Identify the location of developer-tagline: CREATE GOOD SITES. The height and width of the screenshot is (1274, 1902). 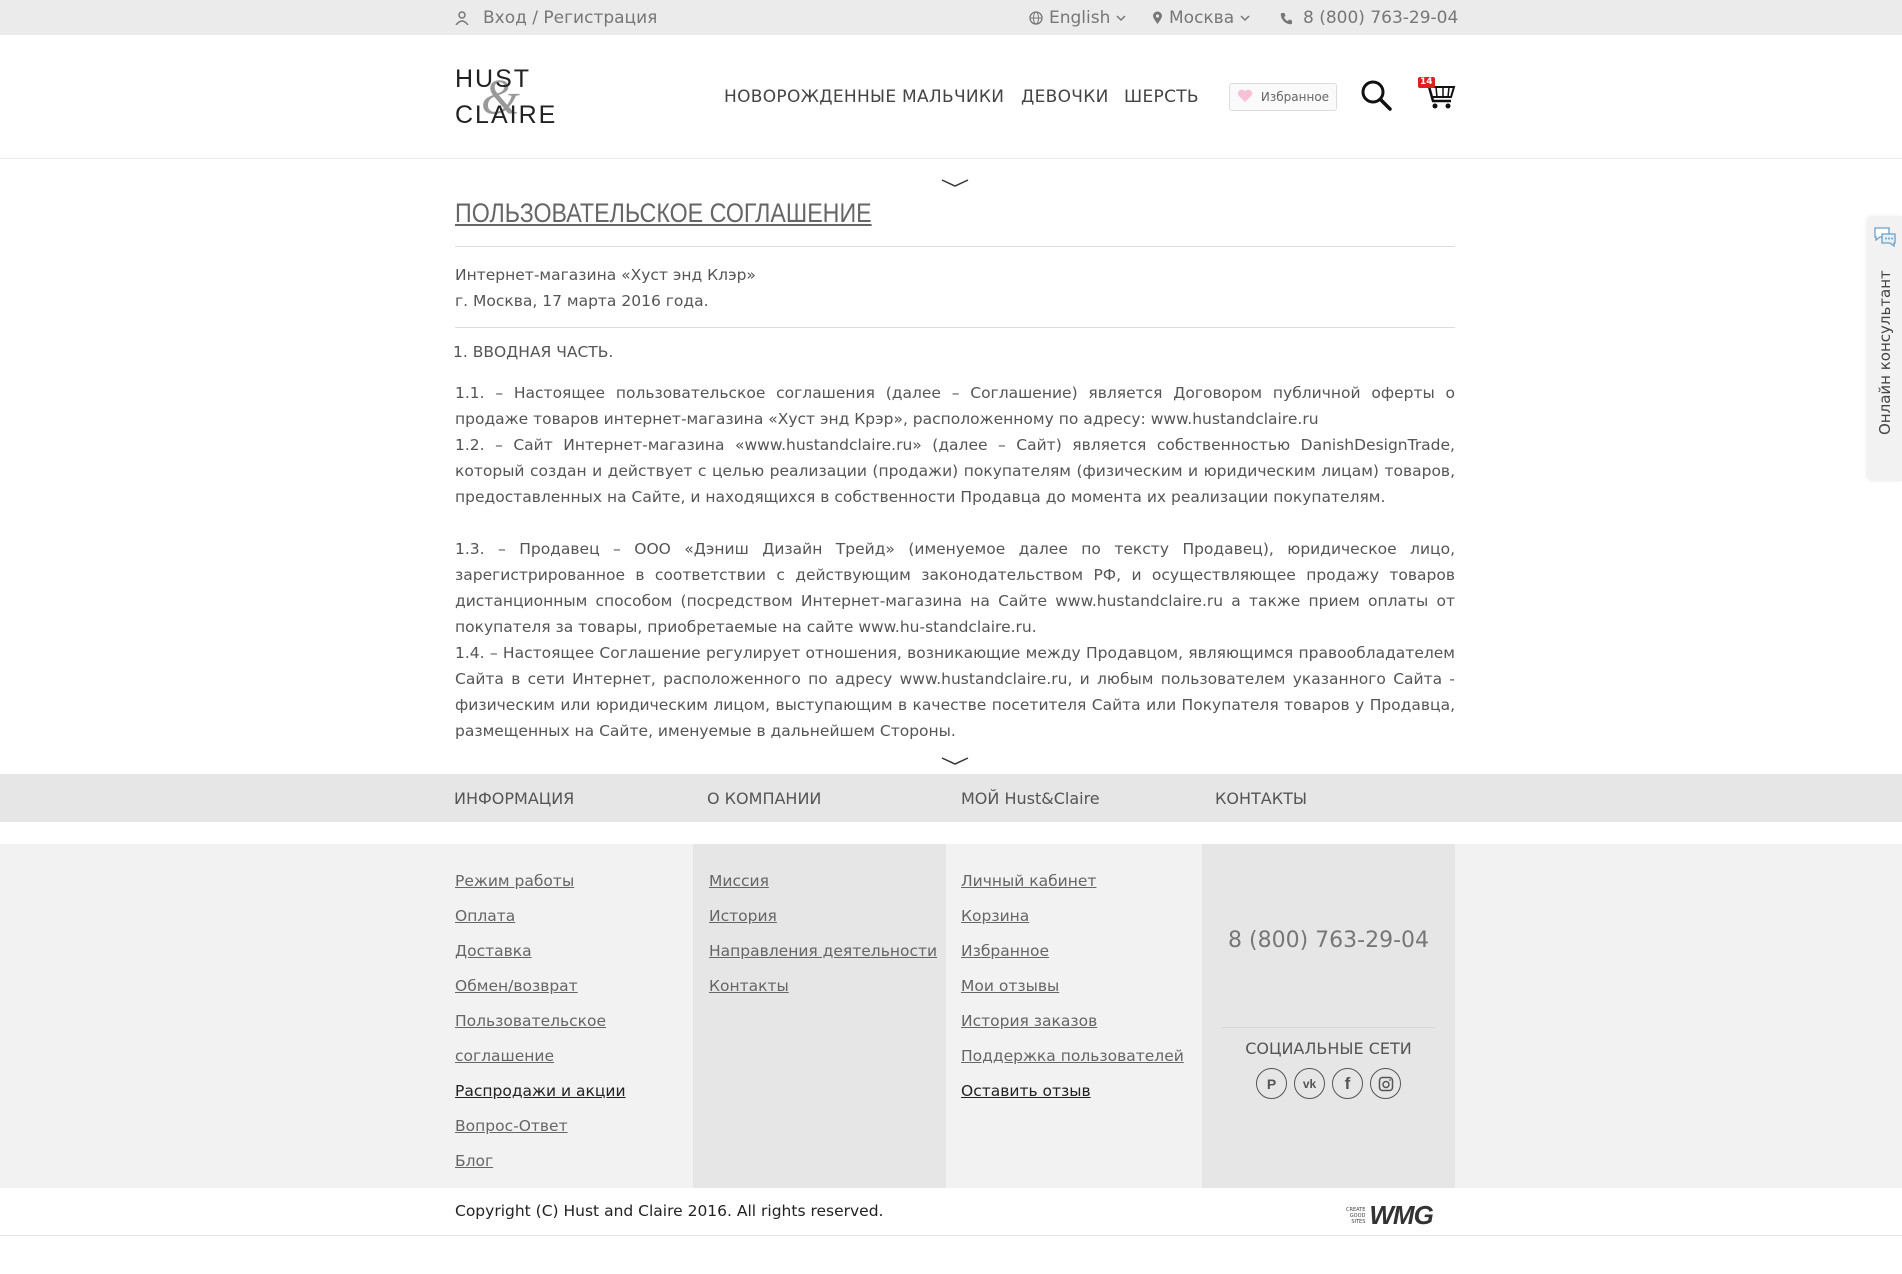
(1355, 1216).